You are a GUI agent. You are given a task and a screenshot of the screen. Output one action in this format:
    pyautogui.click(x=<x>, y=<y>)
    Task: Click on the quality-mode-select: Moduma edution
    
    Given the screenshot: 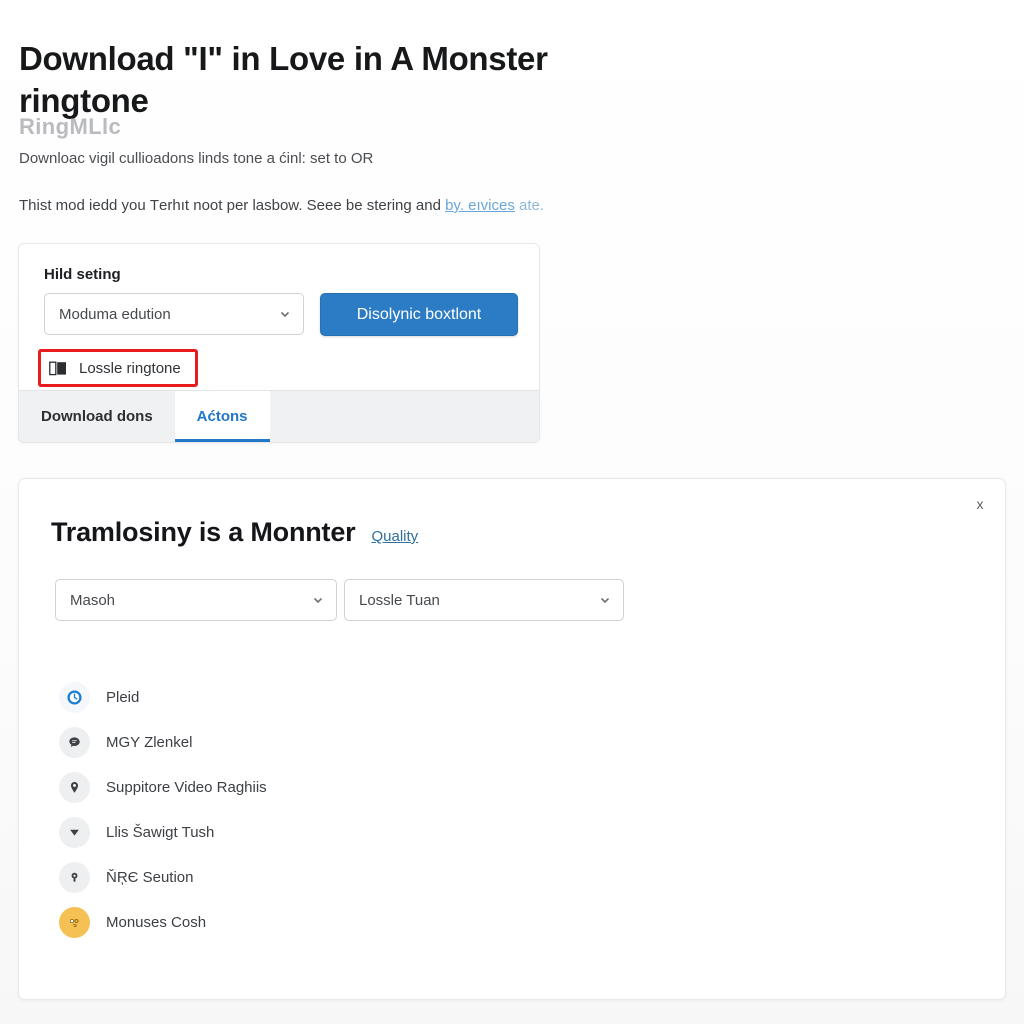 What is the action you would take?
    pyautogui.click(x=174, y=314)
    